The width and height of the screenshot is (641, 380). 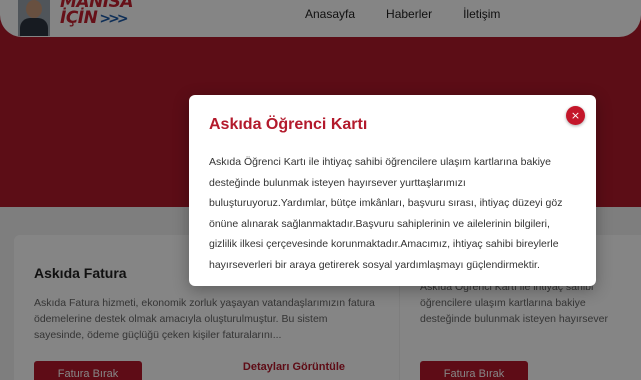 I want to click on modal-title: Askıda Öğrenci Kartı, so click(x=288, y=124).